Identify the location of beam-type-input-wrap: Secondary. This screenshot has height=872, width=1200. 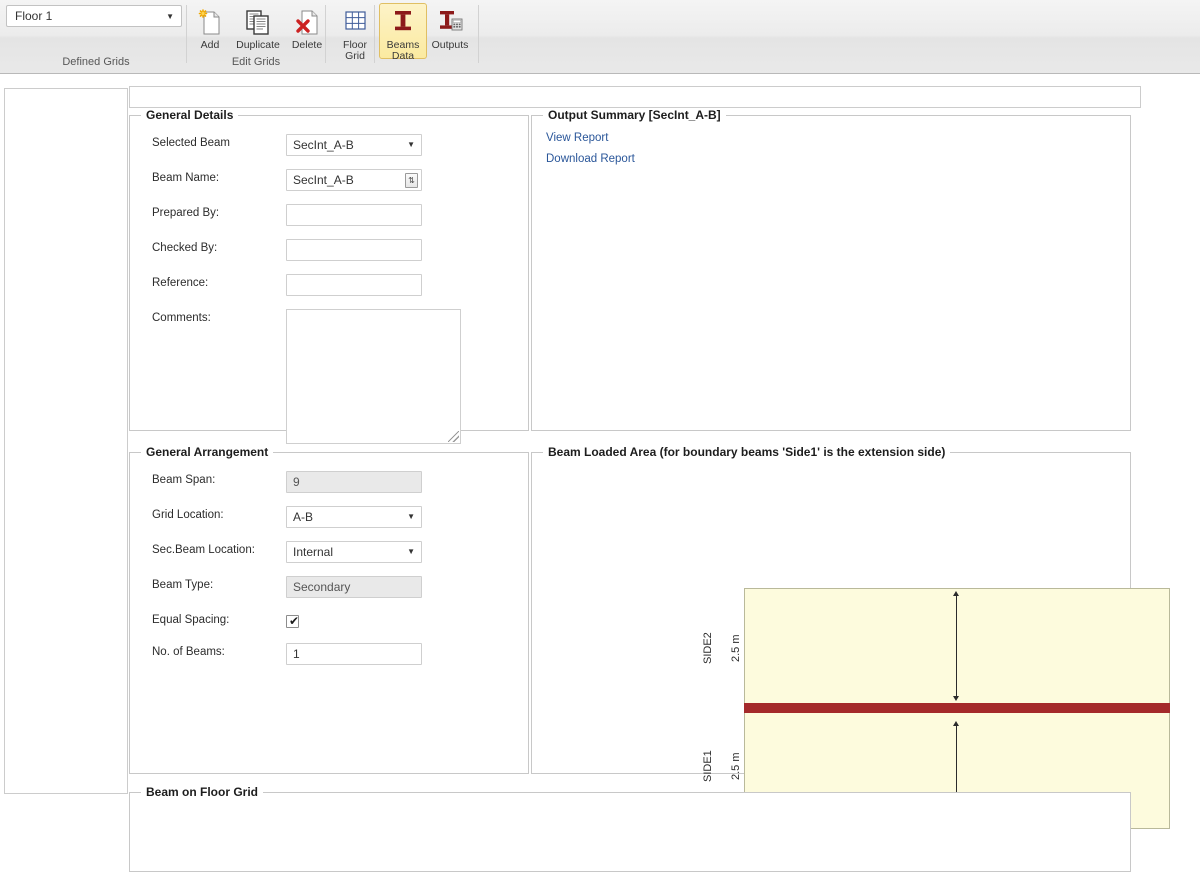
(354, 587).